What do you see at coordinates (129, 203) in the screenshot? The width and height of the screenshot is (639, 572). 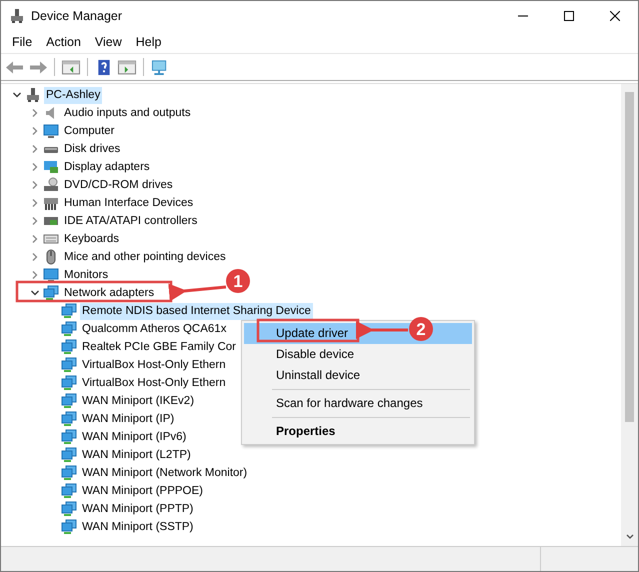 I see `tree-item: Human Interface Devices` at bounding box center [129, 203].